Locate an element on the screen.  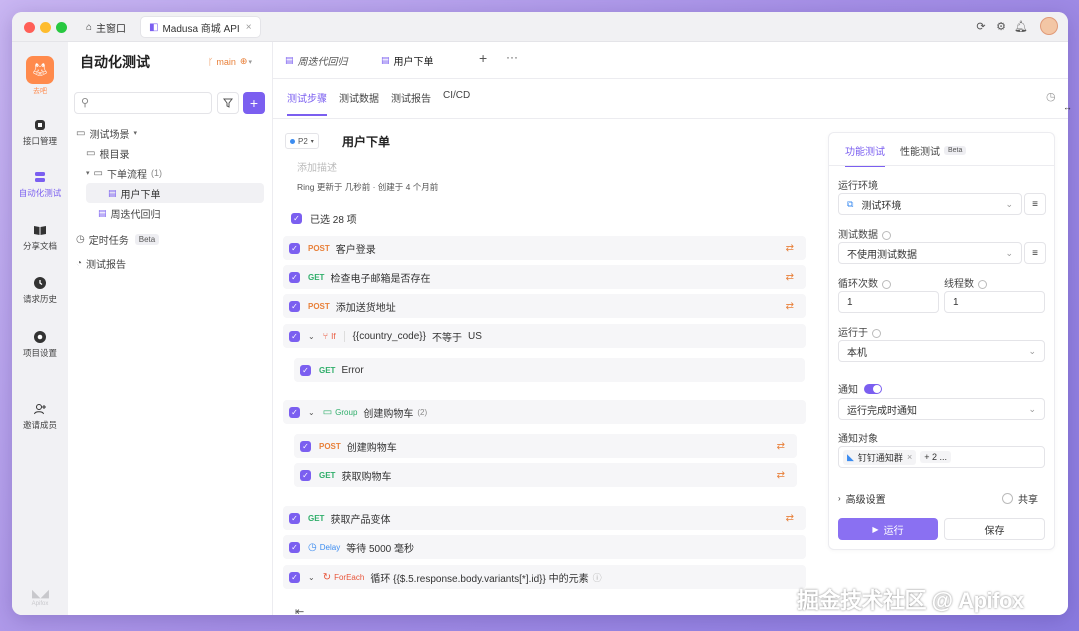
description-field: 添加描述 is located at coordinates (317, 166).